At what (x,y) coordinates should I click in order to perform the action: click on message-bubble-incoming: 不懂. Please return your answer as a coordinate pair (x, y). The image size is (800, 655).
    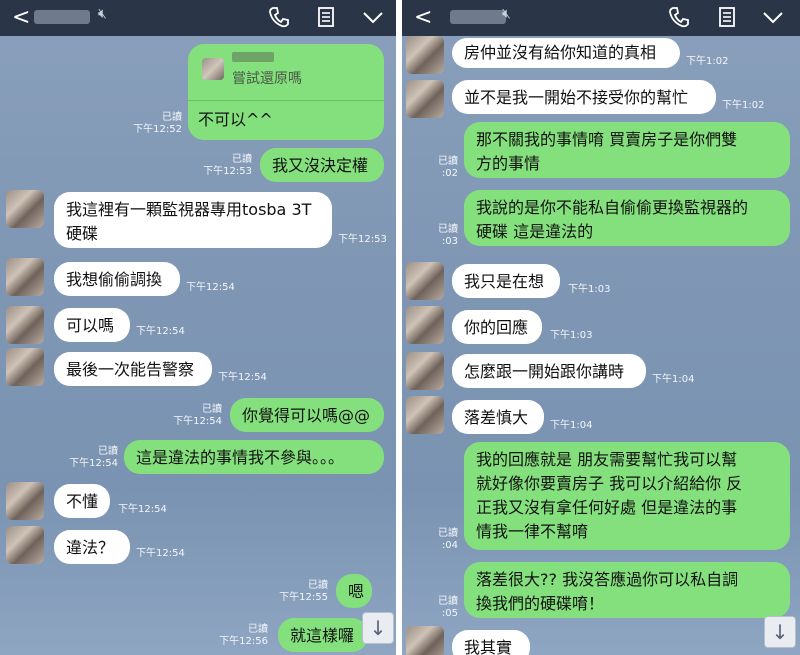
    Looking at the image, I should click on (82, 501).